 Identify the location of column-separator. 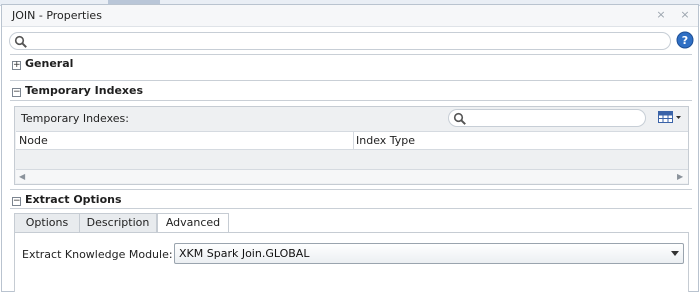
(353, 141).